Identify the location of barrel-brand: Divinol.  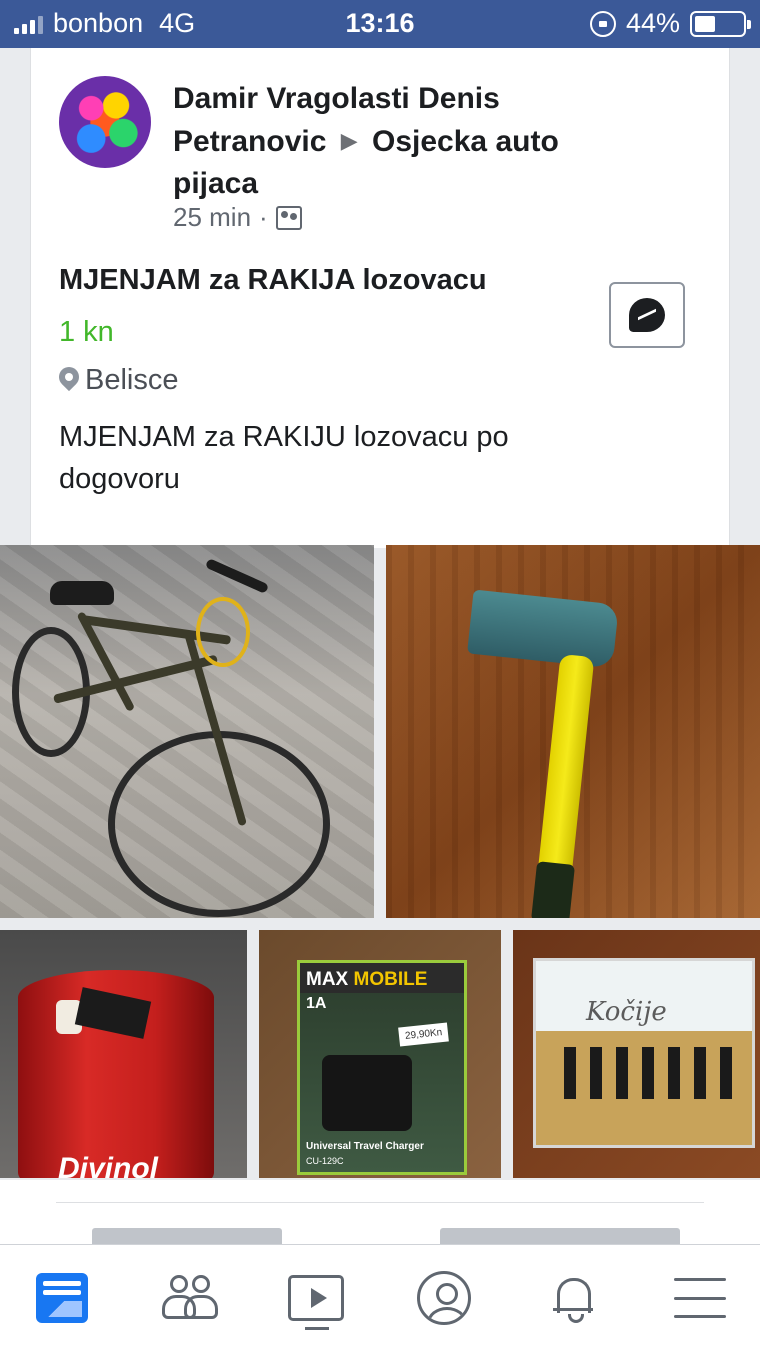
(108, 1165).